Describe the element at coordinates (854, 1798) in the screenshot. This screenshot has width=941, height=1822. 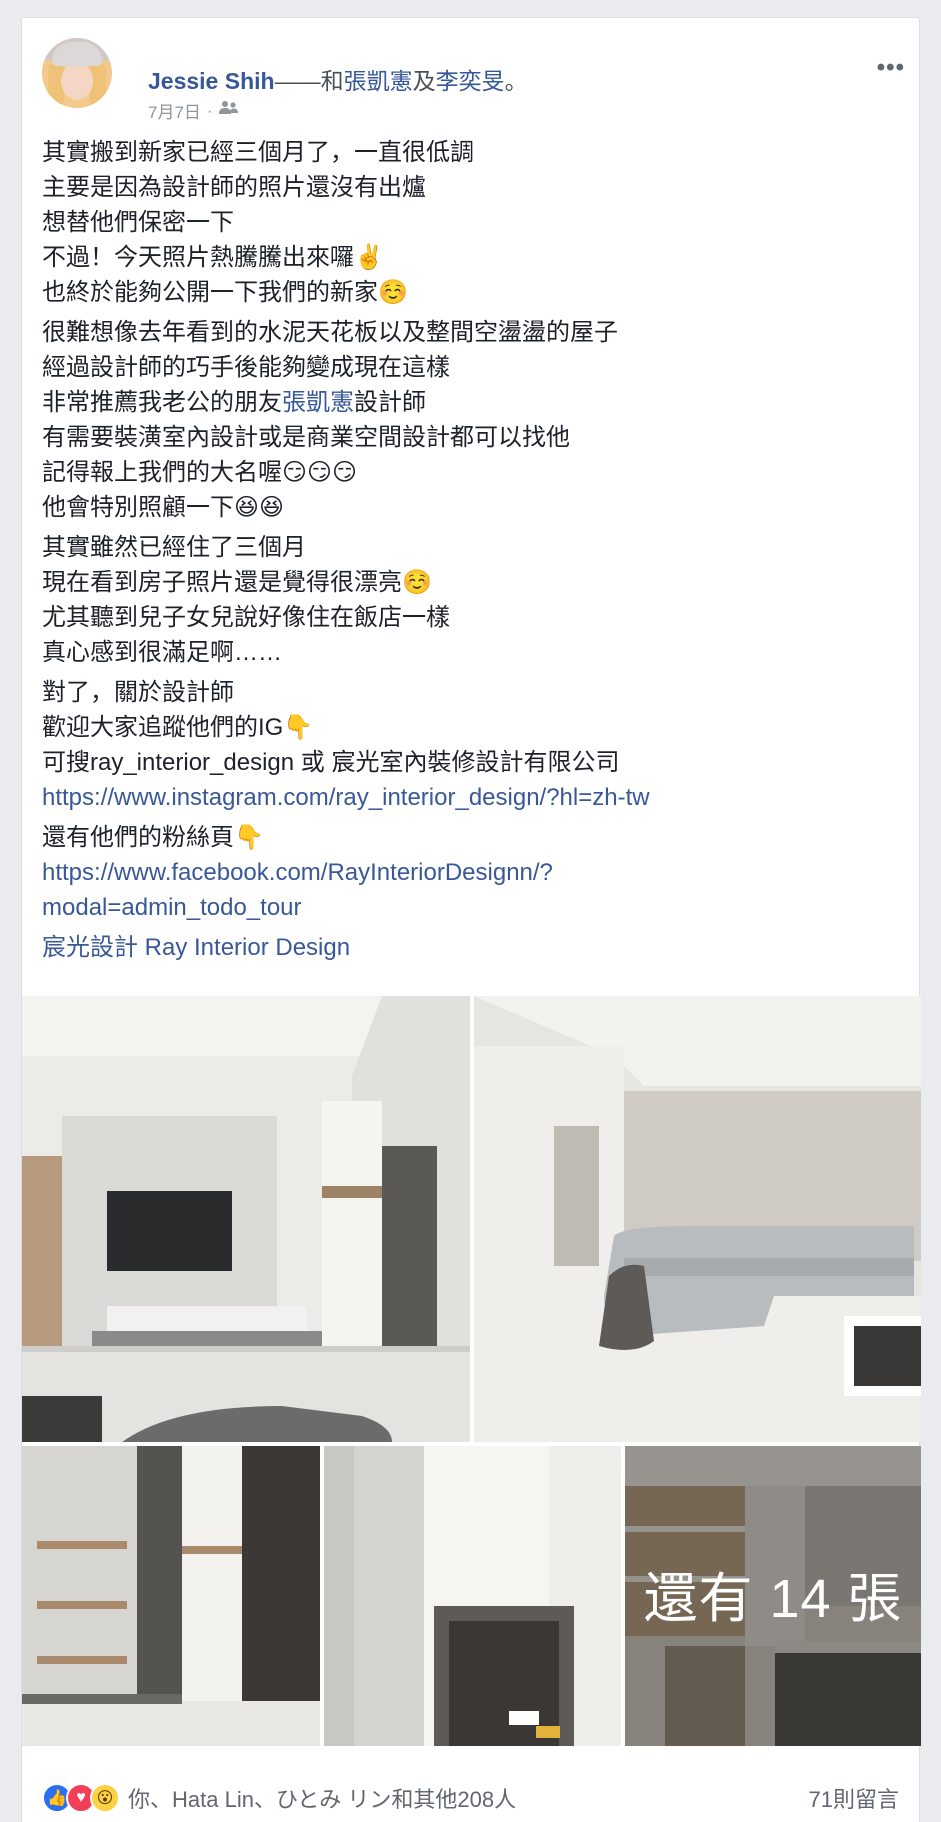
I see `comments-count: 71則留言` at that location.